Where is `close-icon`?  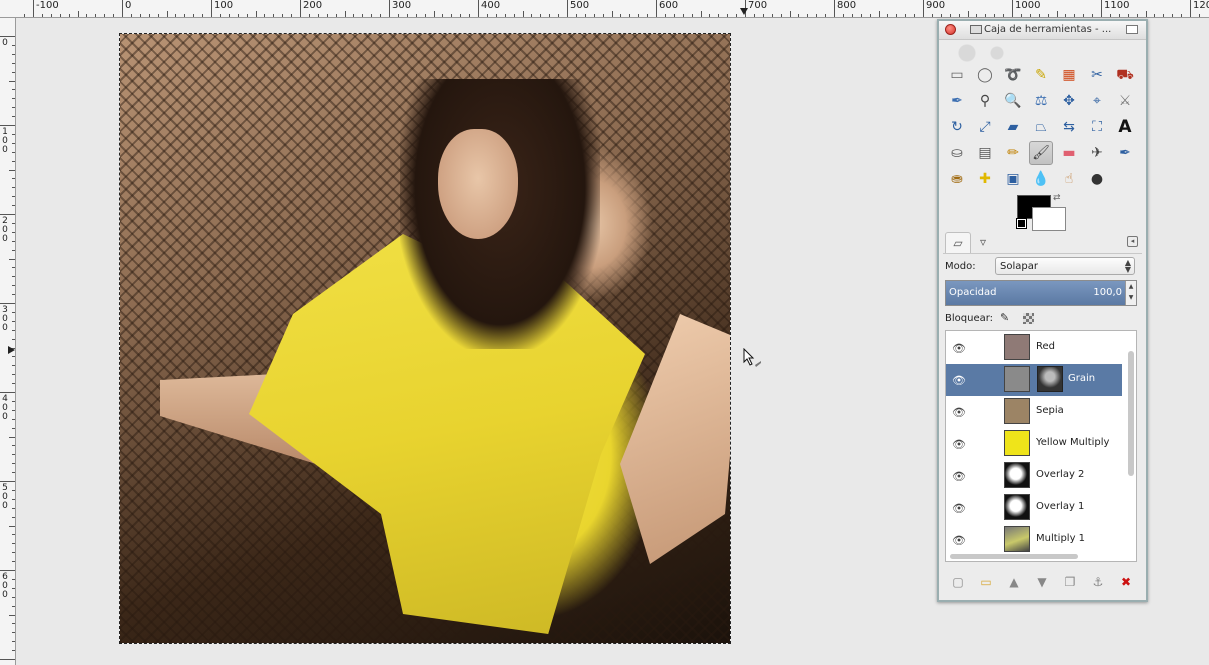
close-icon is located at coordinates (950, 29).